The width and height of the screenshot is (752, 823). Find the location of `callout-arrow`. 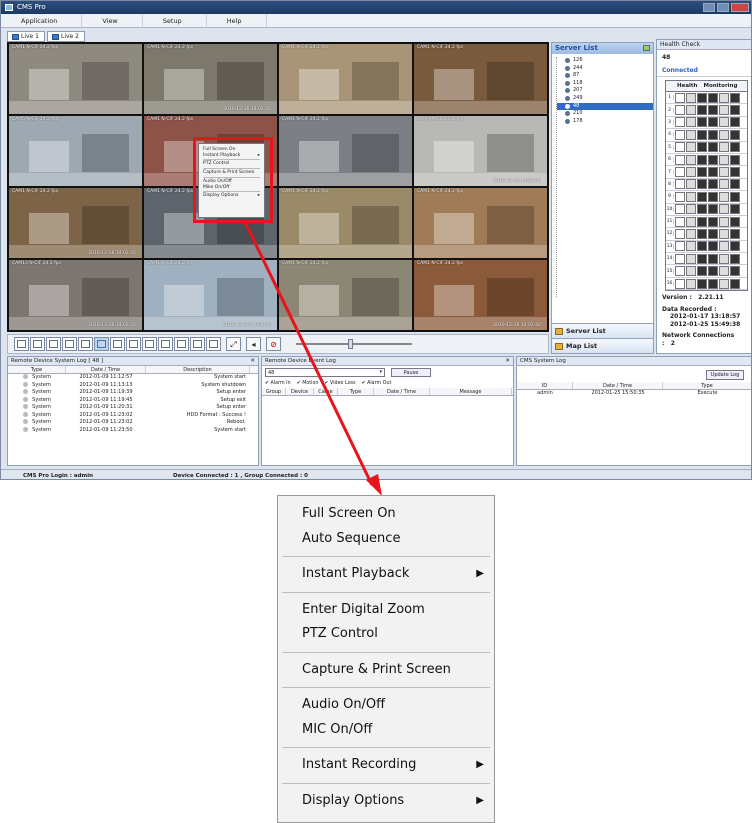

callout-arrow is located at coordinates (312, 358).